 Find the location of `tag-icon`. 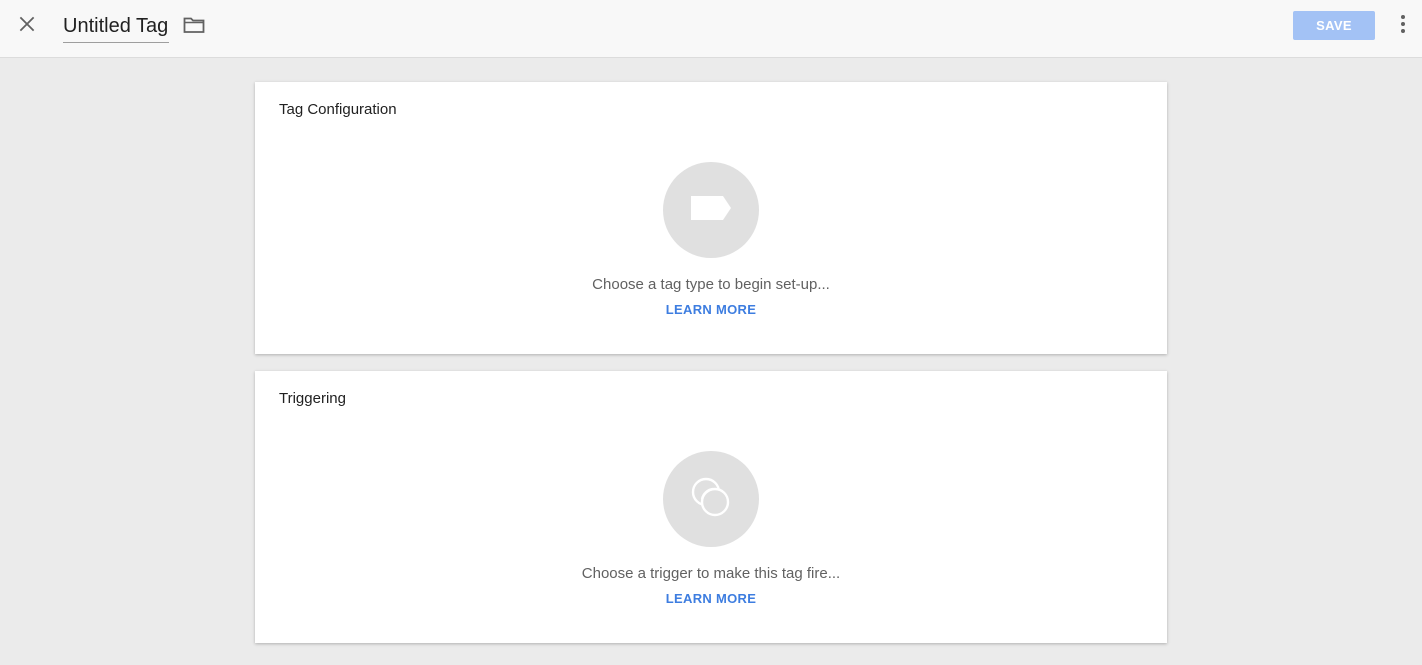

tag-icon is located at coordinates (711, 210).